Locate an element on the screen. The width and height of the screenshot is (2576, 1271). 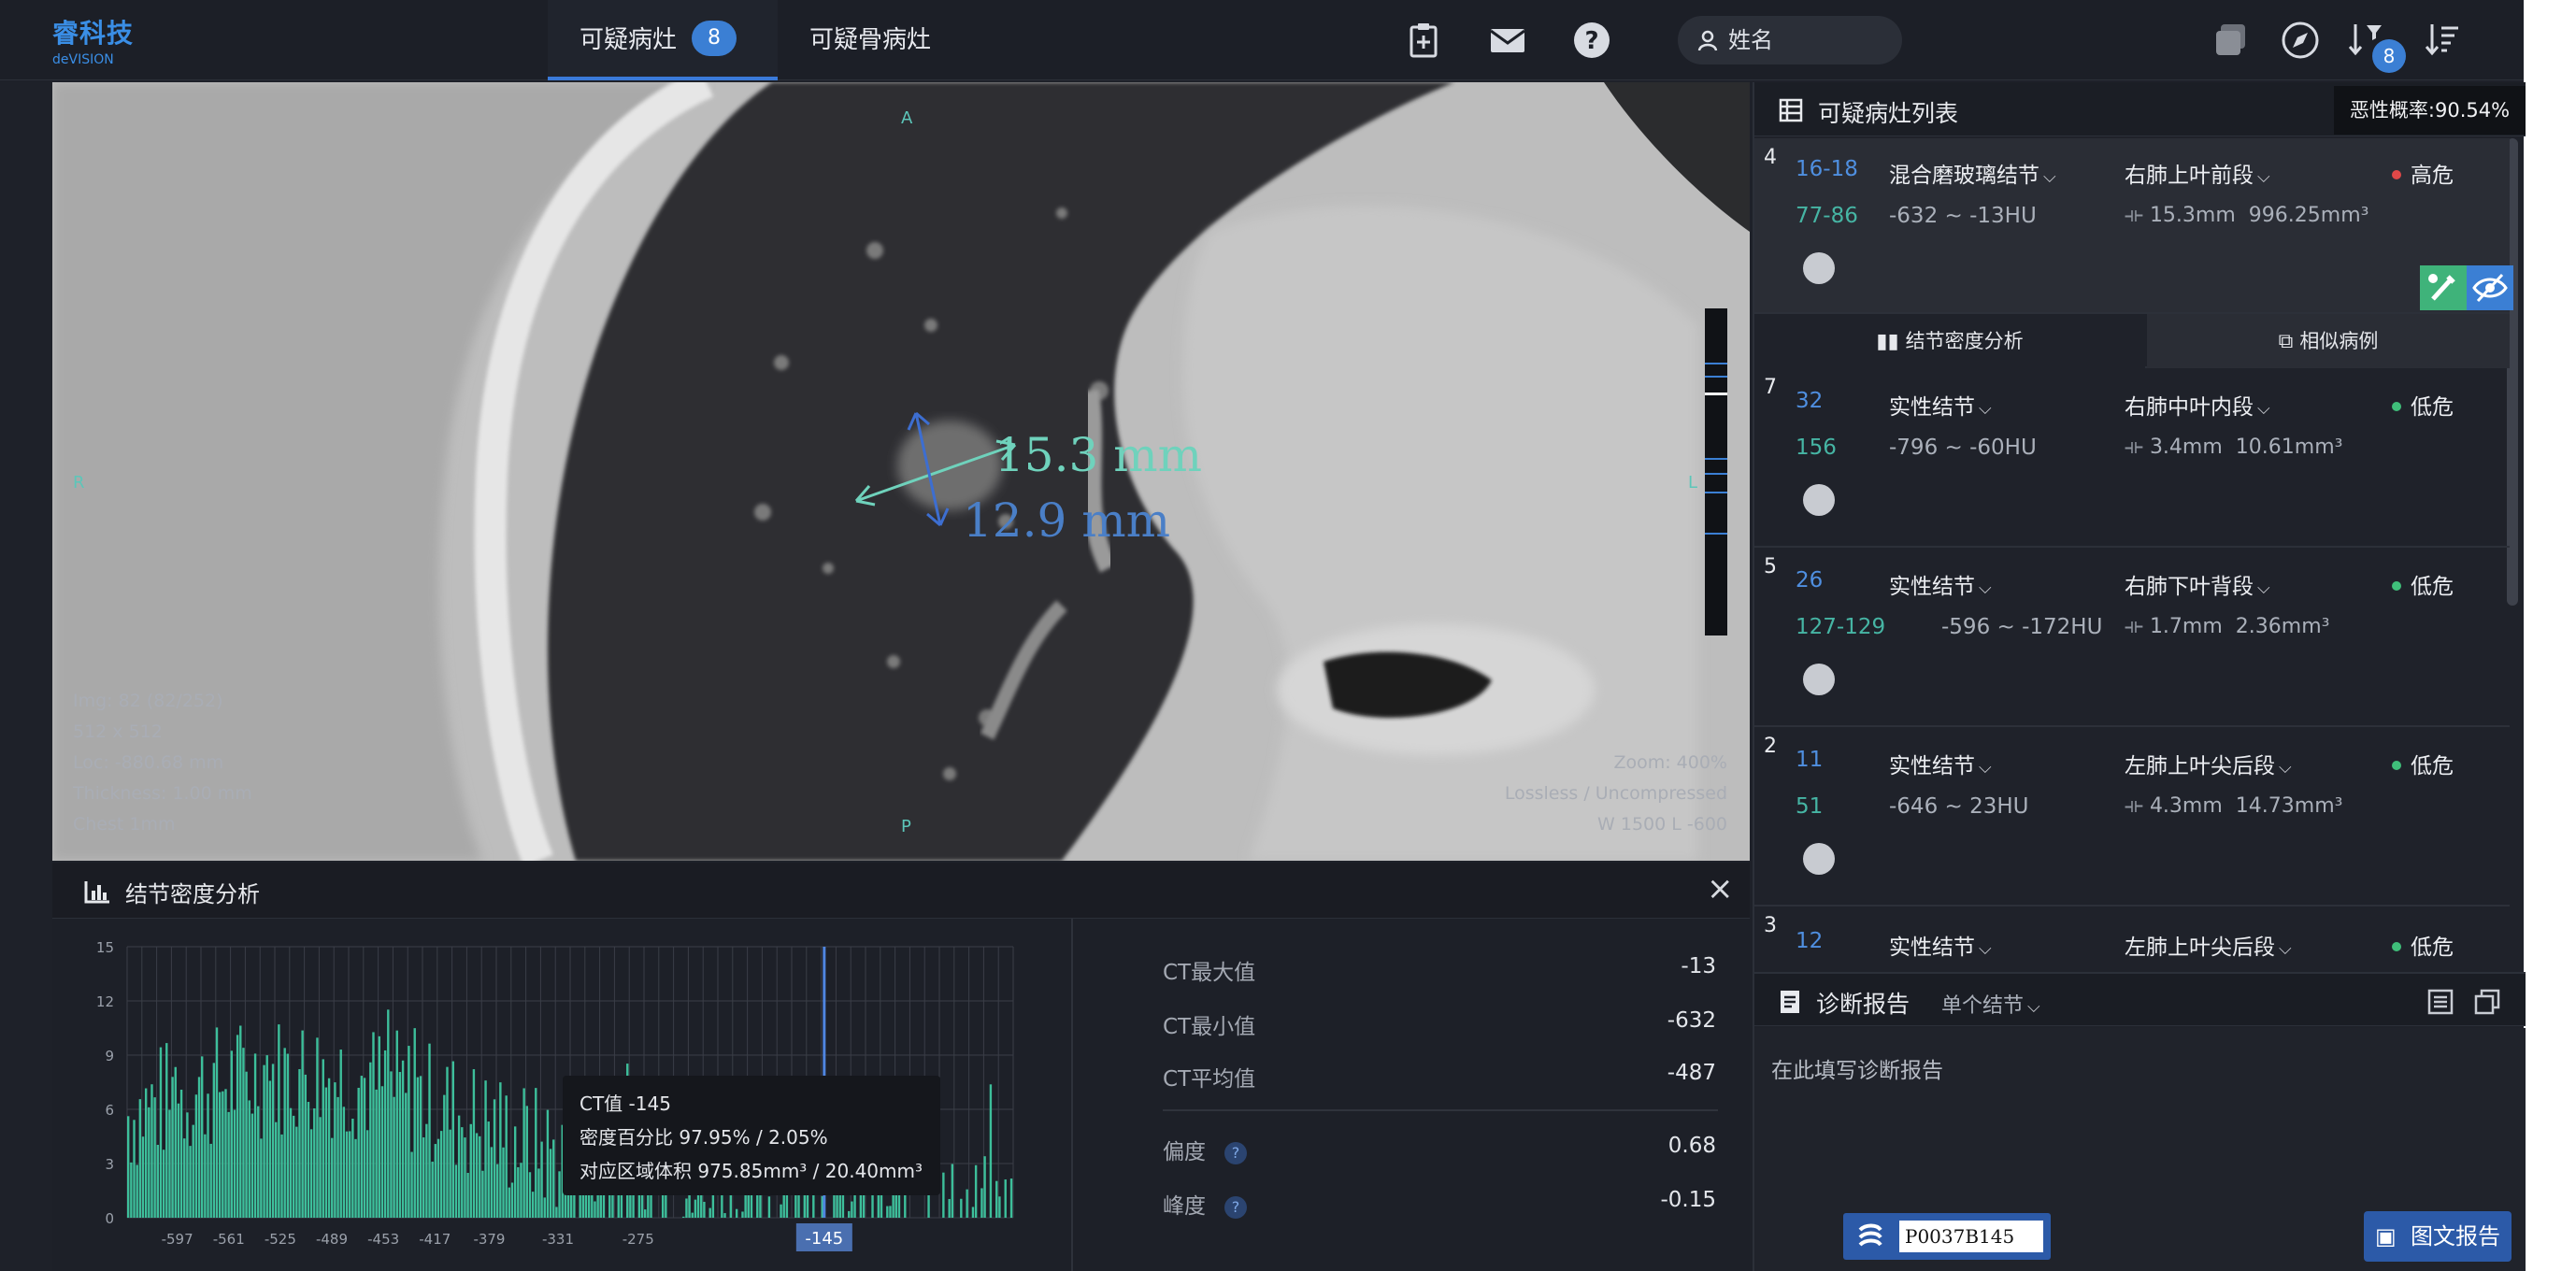
nodule-location-dropdown: 右肺中叶内段 ⌵ is located at coordinates (2197, 405).